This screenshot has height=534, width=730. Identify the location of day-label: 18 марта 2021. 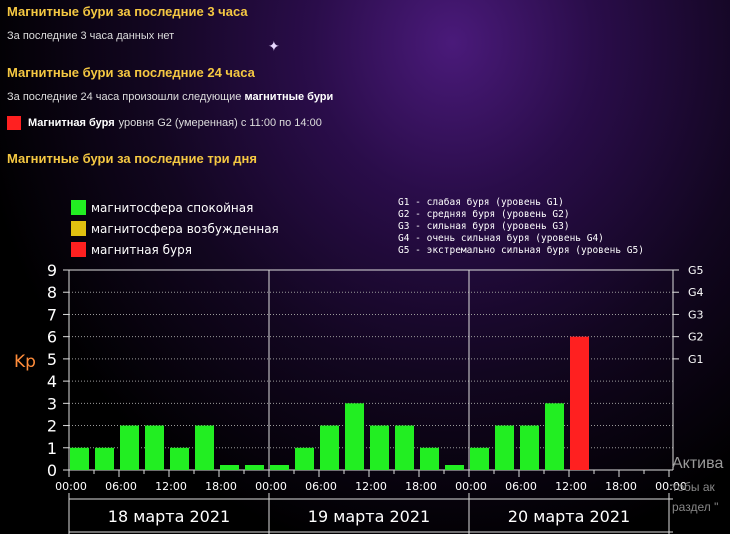
(169, 516).